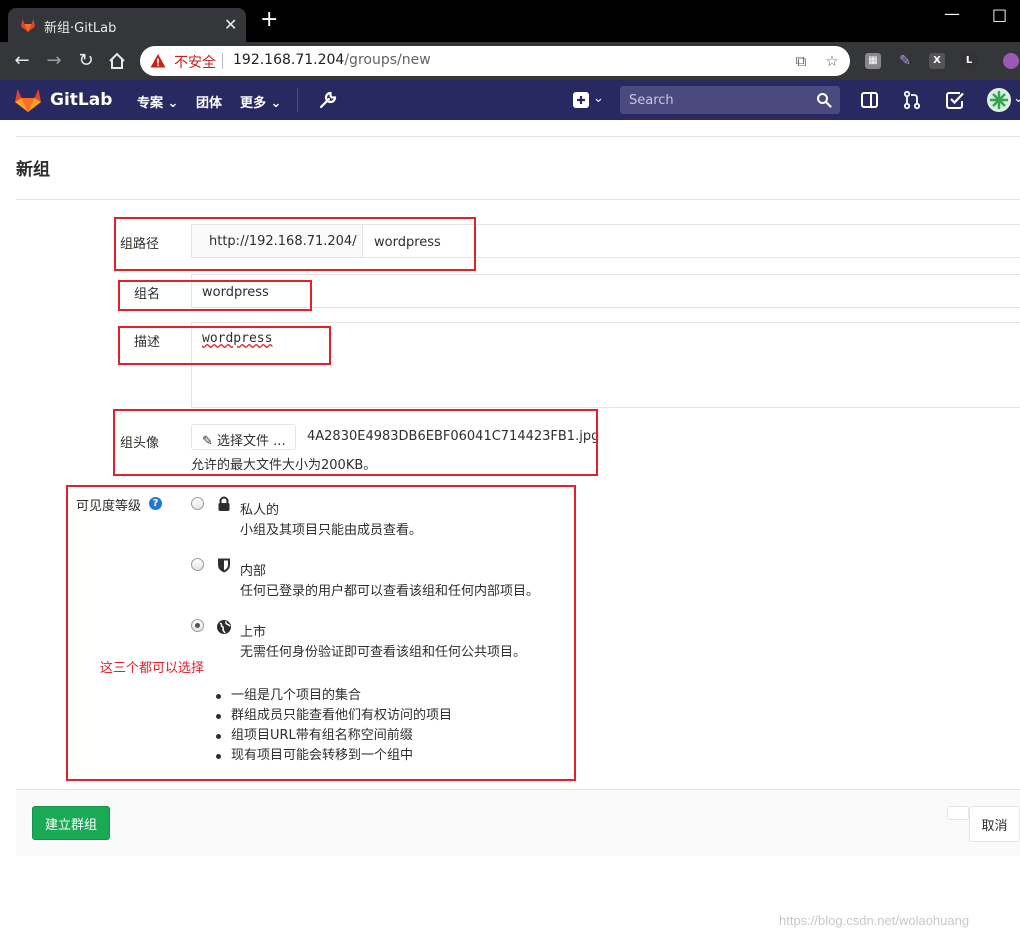  Describe the element at coordinates (260, 101) in the screenshot. I see `nav-more: 更多 ⌄` at that location.